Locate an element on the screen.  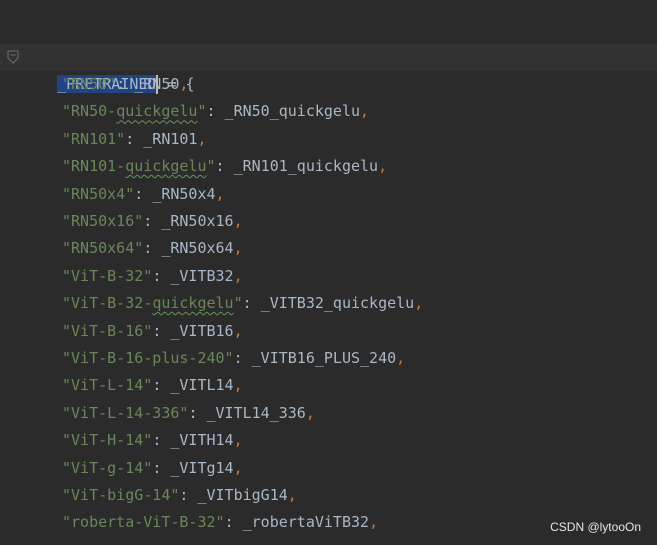
dict-key: "ViT-bigG-14" is located at coordinates (121, 495).